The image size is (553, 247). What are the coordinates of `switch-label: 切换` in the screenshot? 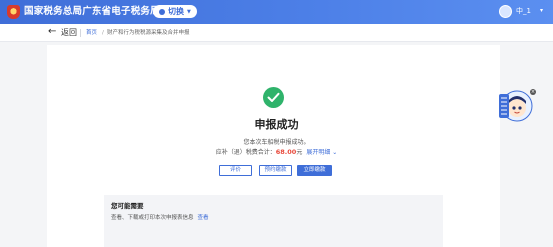 It's located at (176, 11).